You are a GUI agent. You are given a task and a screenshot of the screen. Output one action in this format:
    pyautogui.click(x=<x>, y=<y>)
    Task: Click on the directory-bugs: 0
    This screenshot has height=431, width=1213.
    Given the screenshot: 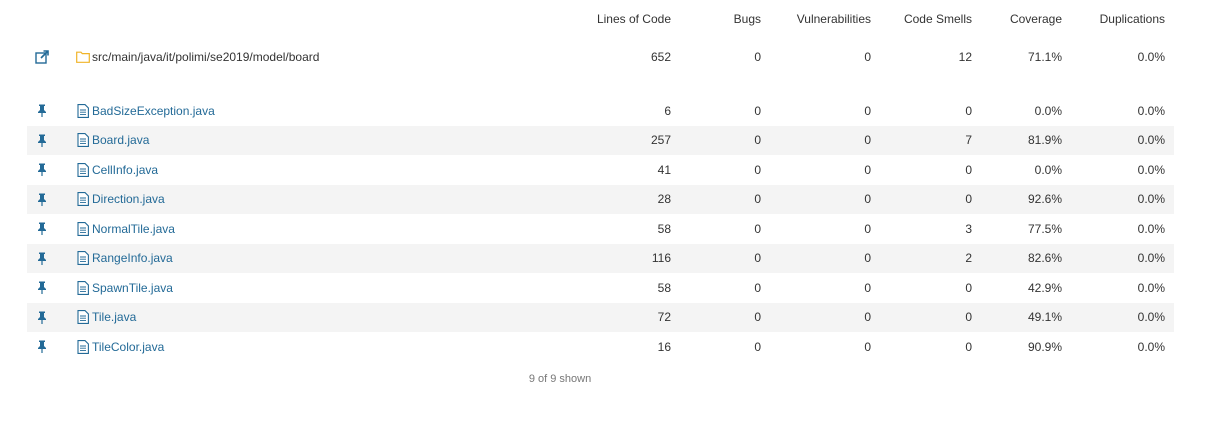 What is the action you would take?
    pyautogui.click(x=757, y=57)
    